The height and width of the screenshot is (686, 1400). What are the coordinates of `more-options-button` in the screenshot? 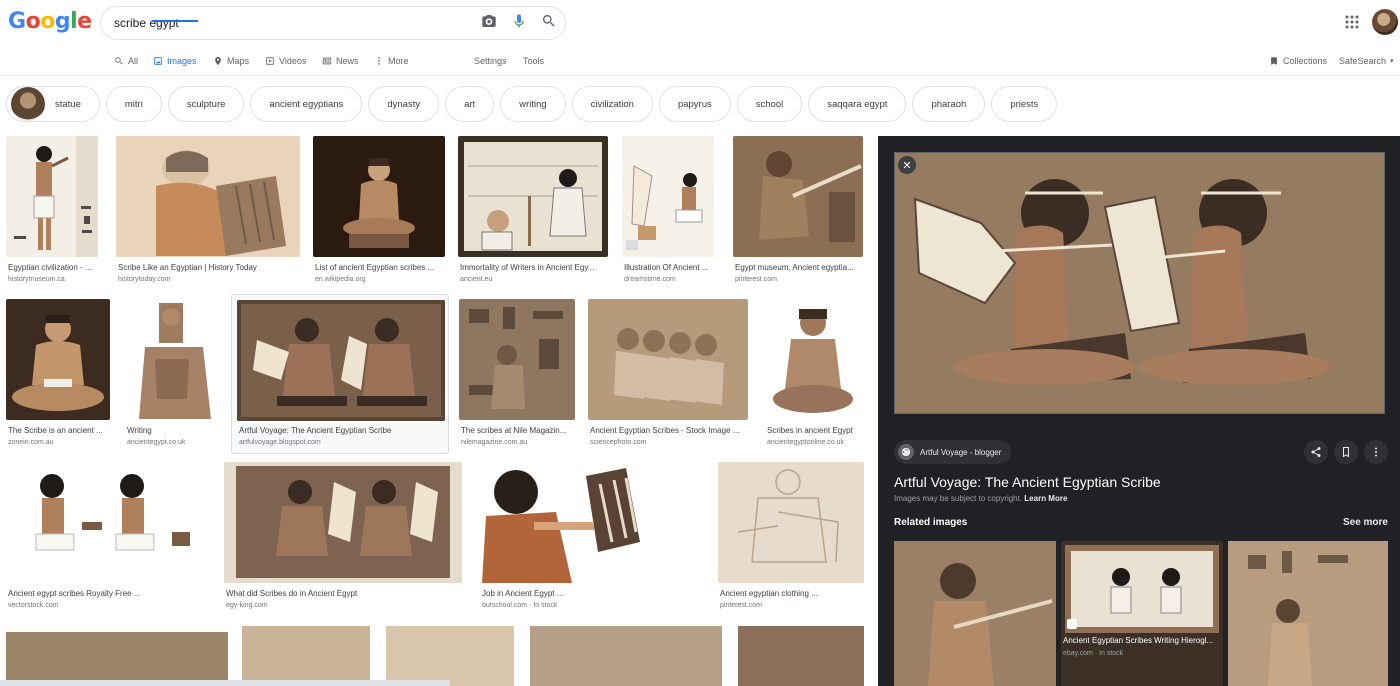 It's located at (1376, 452).